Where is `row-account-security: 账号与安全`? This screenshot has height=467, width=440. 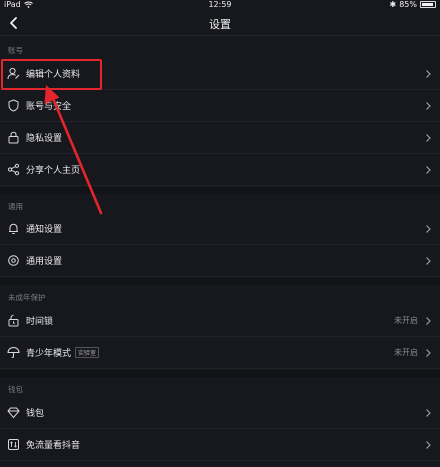
row-account-security: 账号与安全 is located at coordinates (220, 106).